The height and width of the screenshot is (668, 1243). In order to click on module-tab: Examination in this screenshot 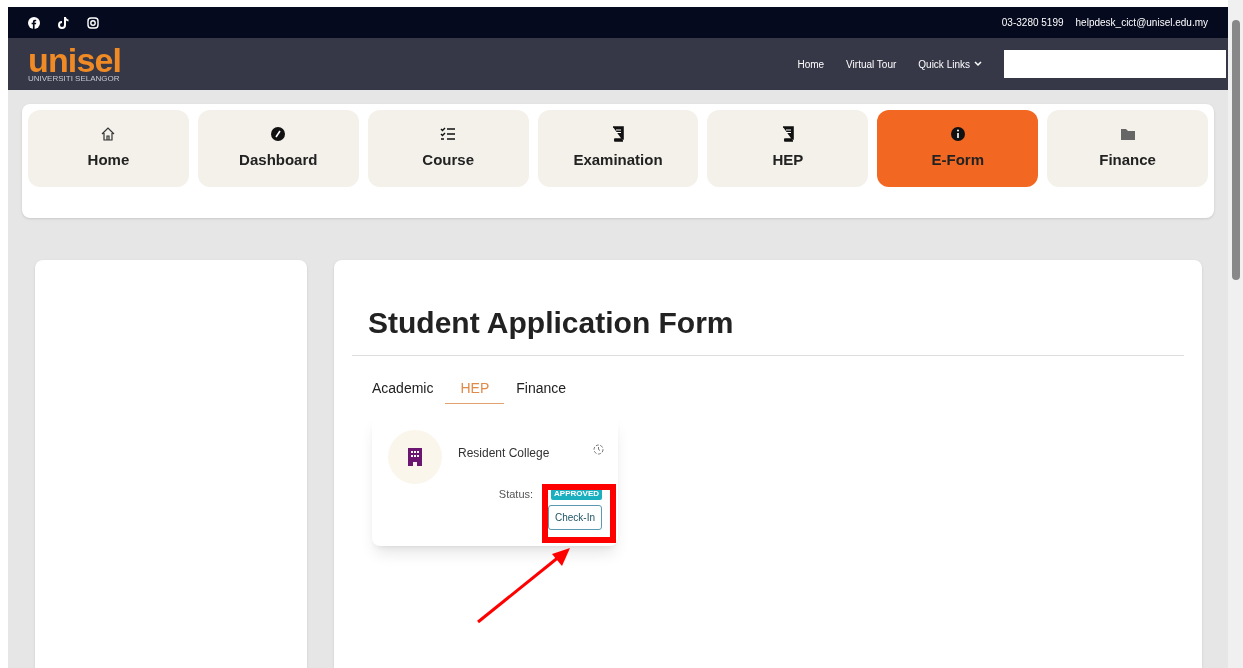, I will do `click(618, 148)`.